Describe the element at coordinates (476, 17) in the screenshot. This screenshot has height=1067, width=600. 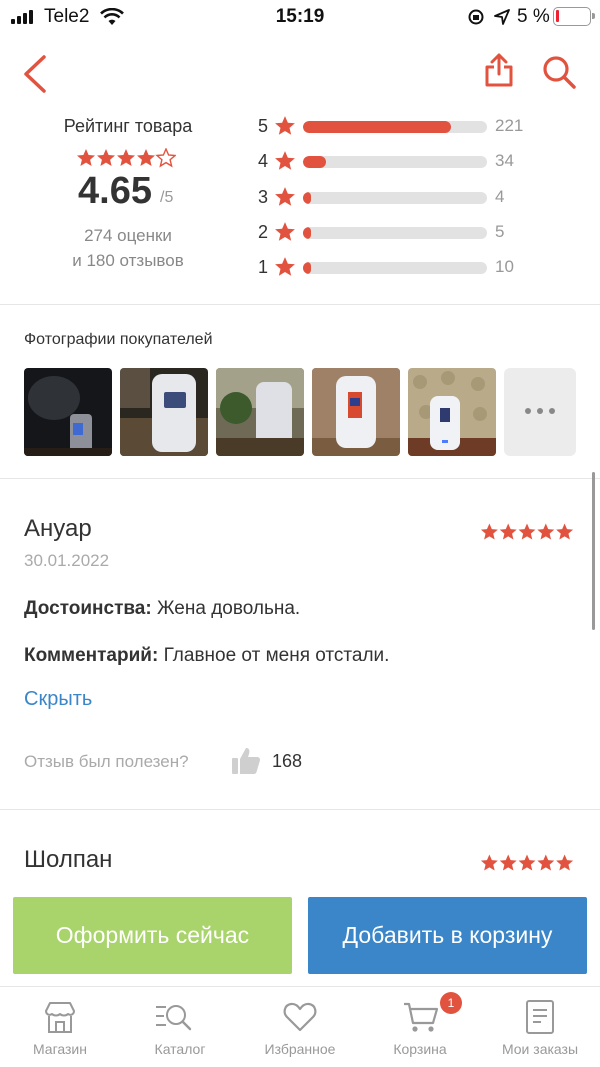
I see `orientation-lock-icon` at that location.